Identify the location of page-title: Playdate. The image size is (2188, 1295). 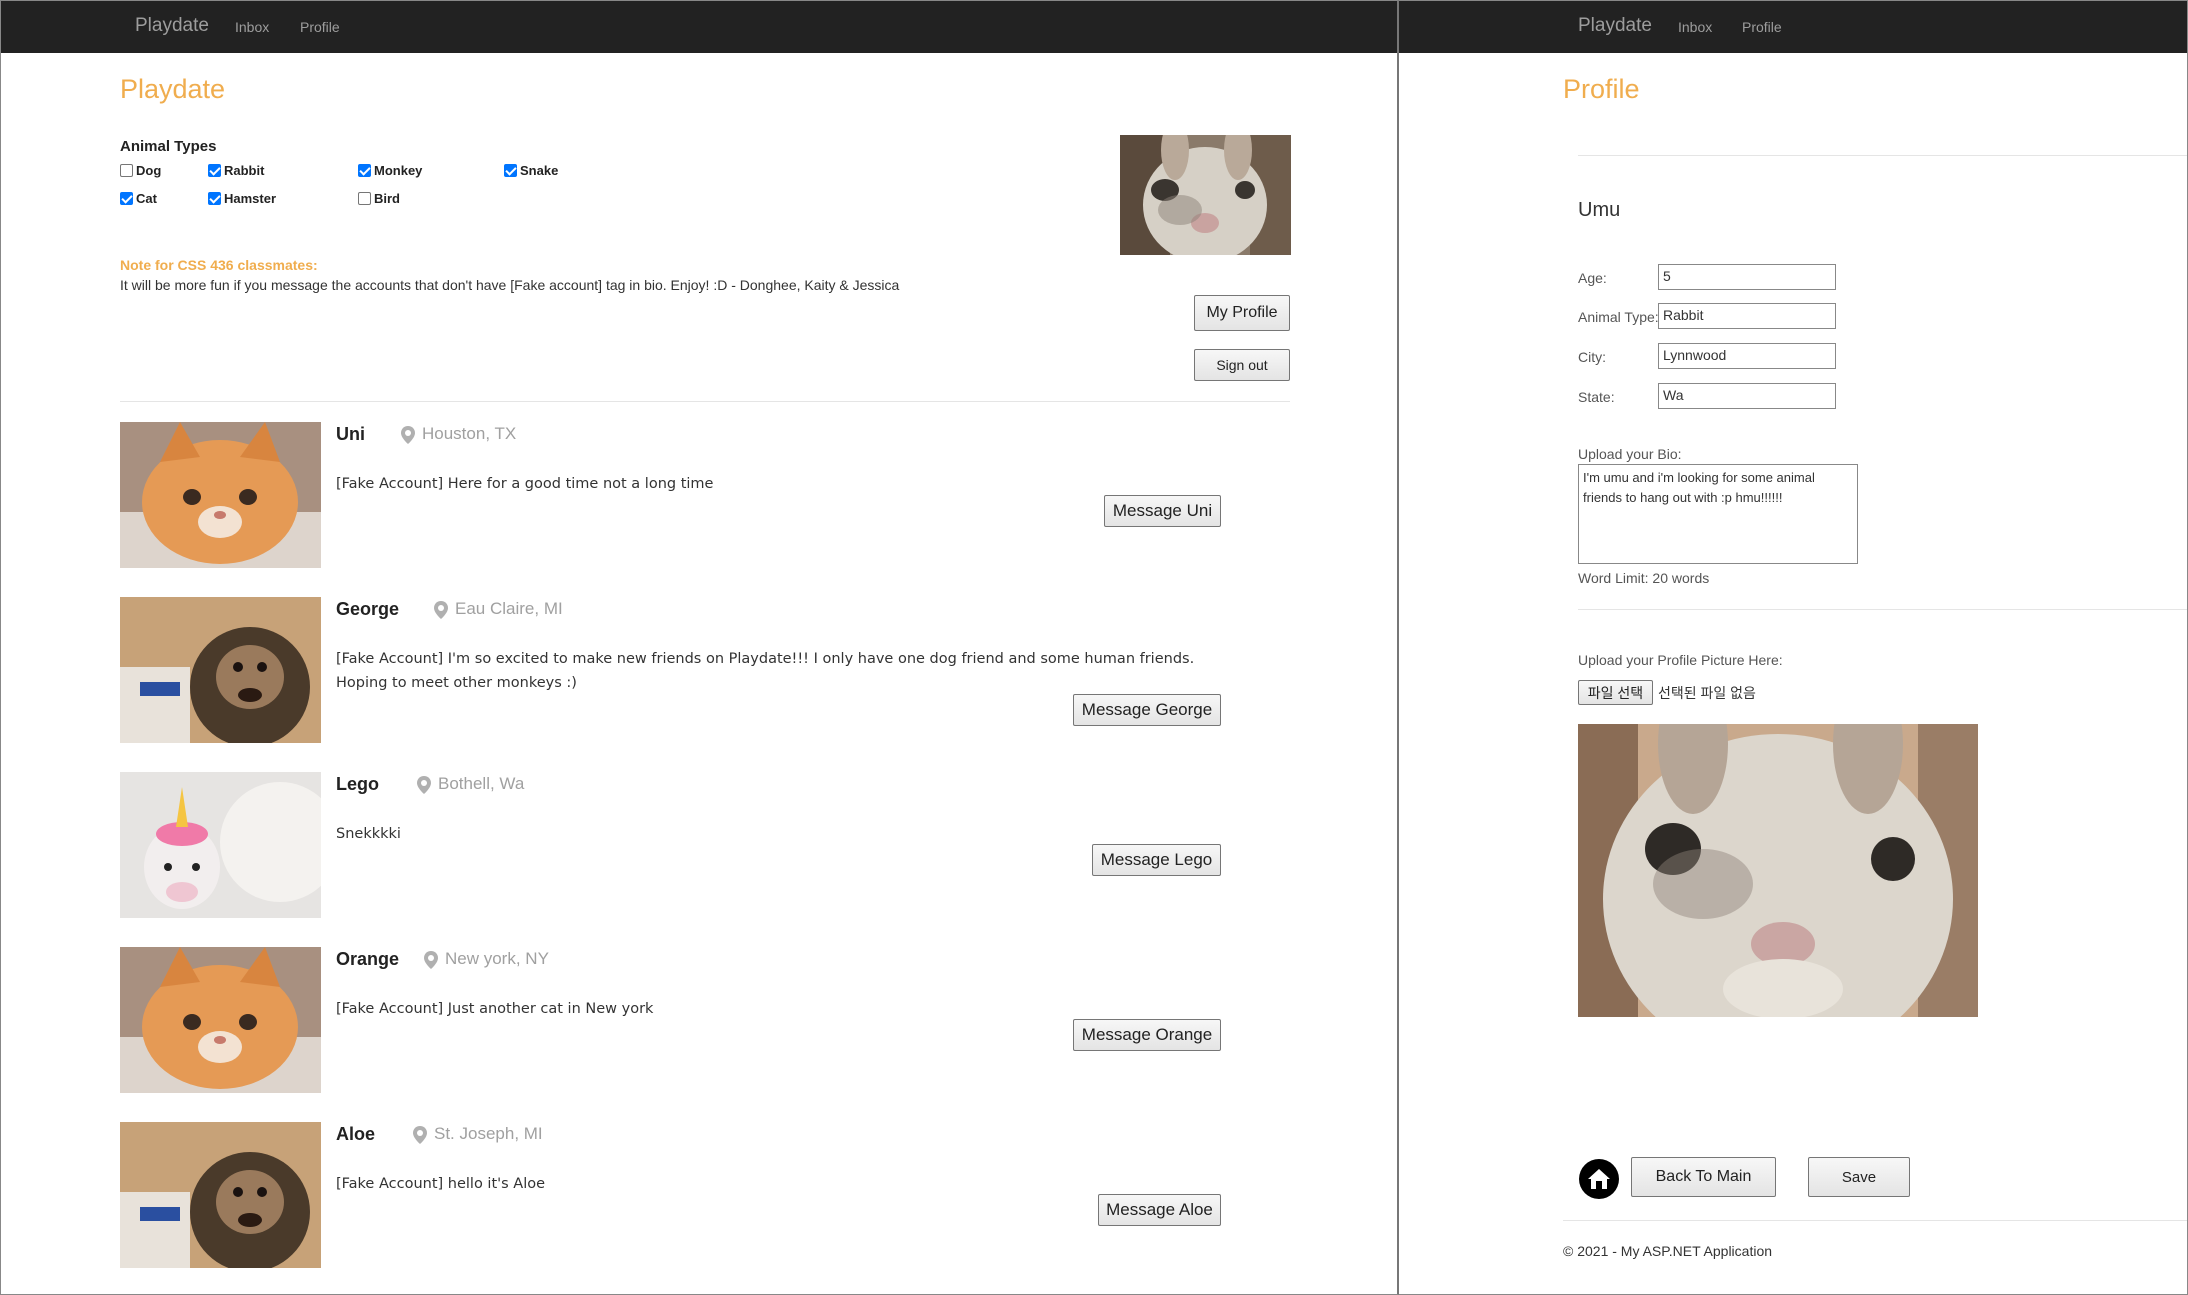
(173, 89).